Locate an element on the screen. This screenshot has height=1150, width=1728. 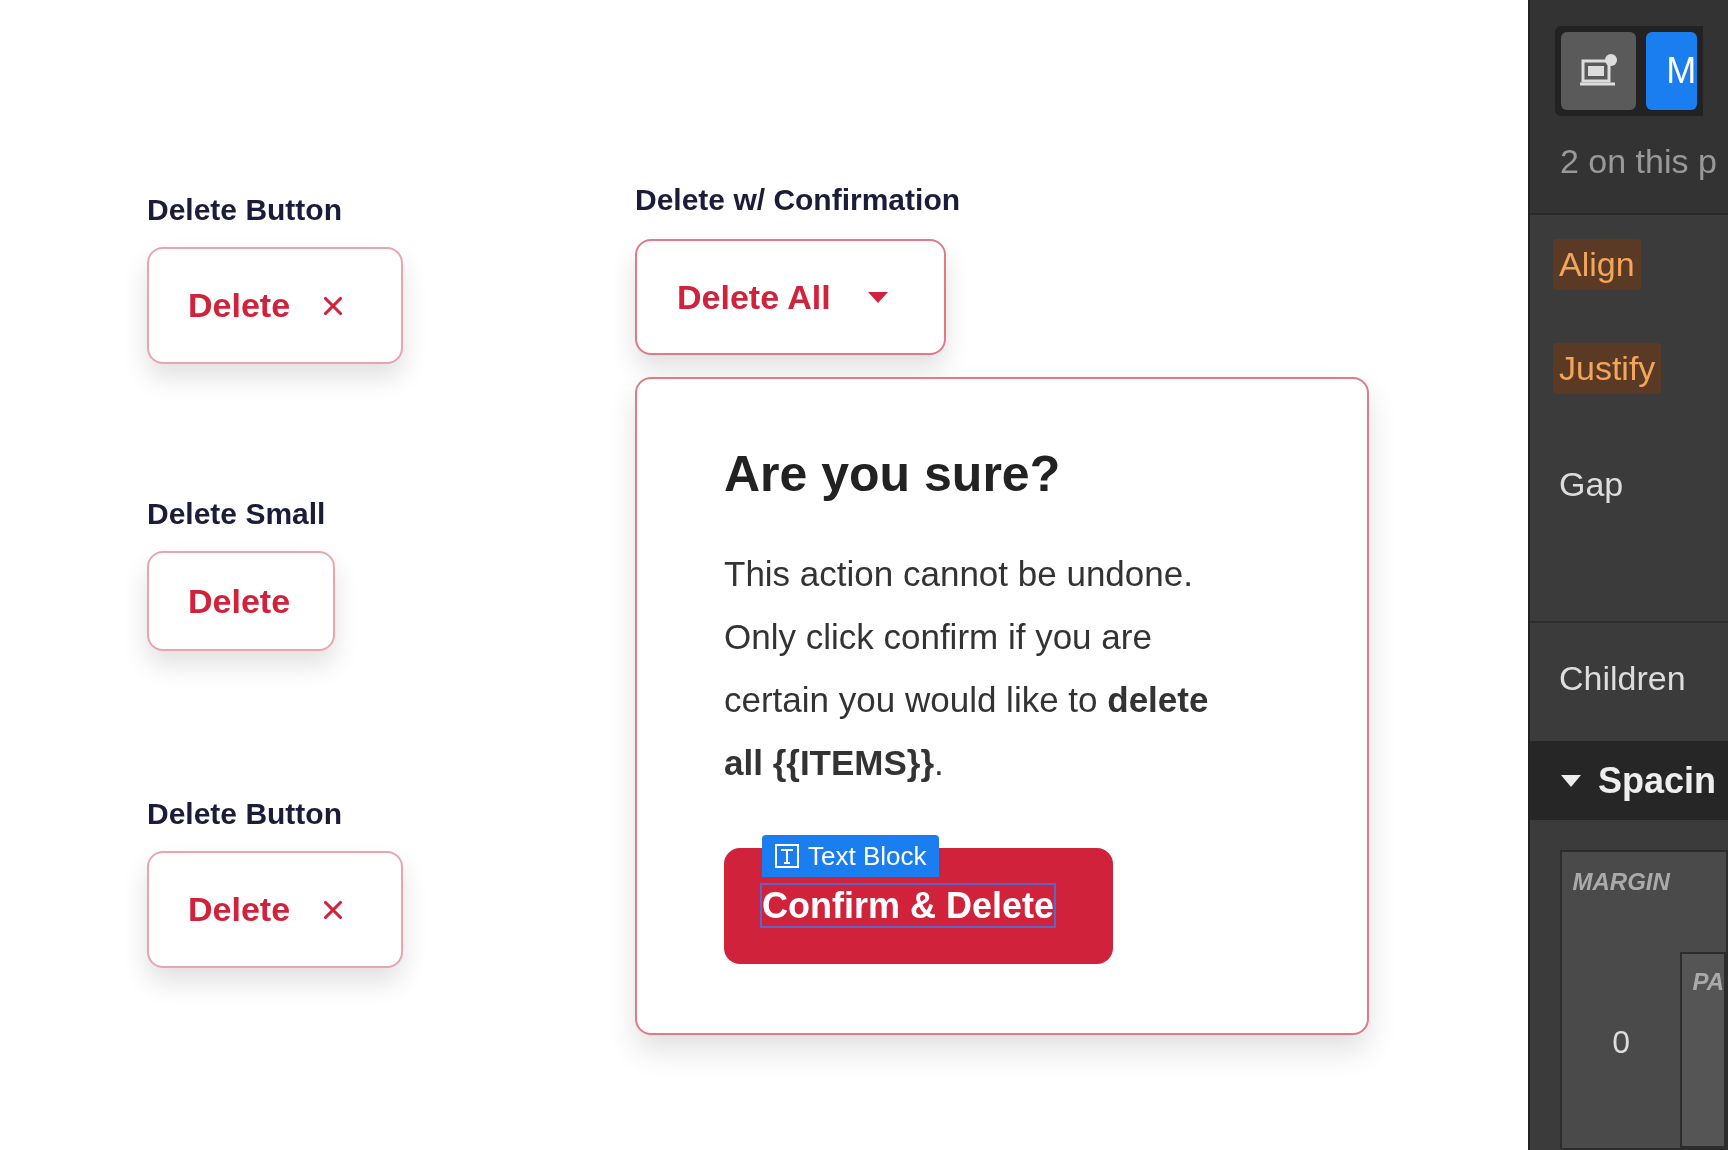
section-label: Delete Small is located at coordinates (237, 514).